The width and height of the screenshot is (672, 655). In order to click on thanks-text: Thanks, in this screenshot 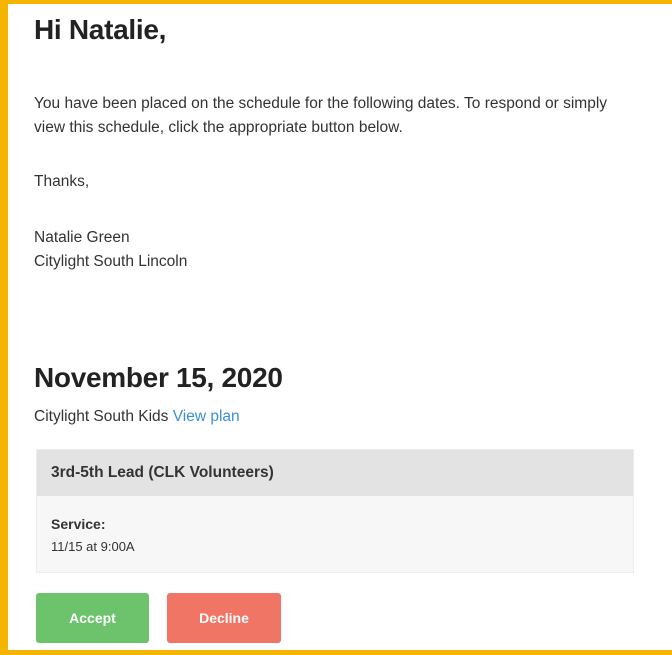, I will do `click(62, 181)`.